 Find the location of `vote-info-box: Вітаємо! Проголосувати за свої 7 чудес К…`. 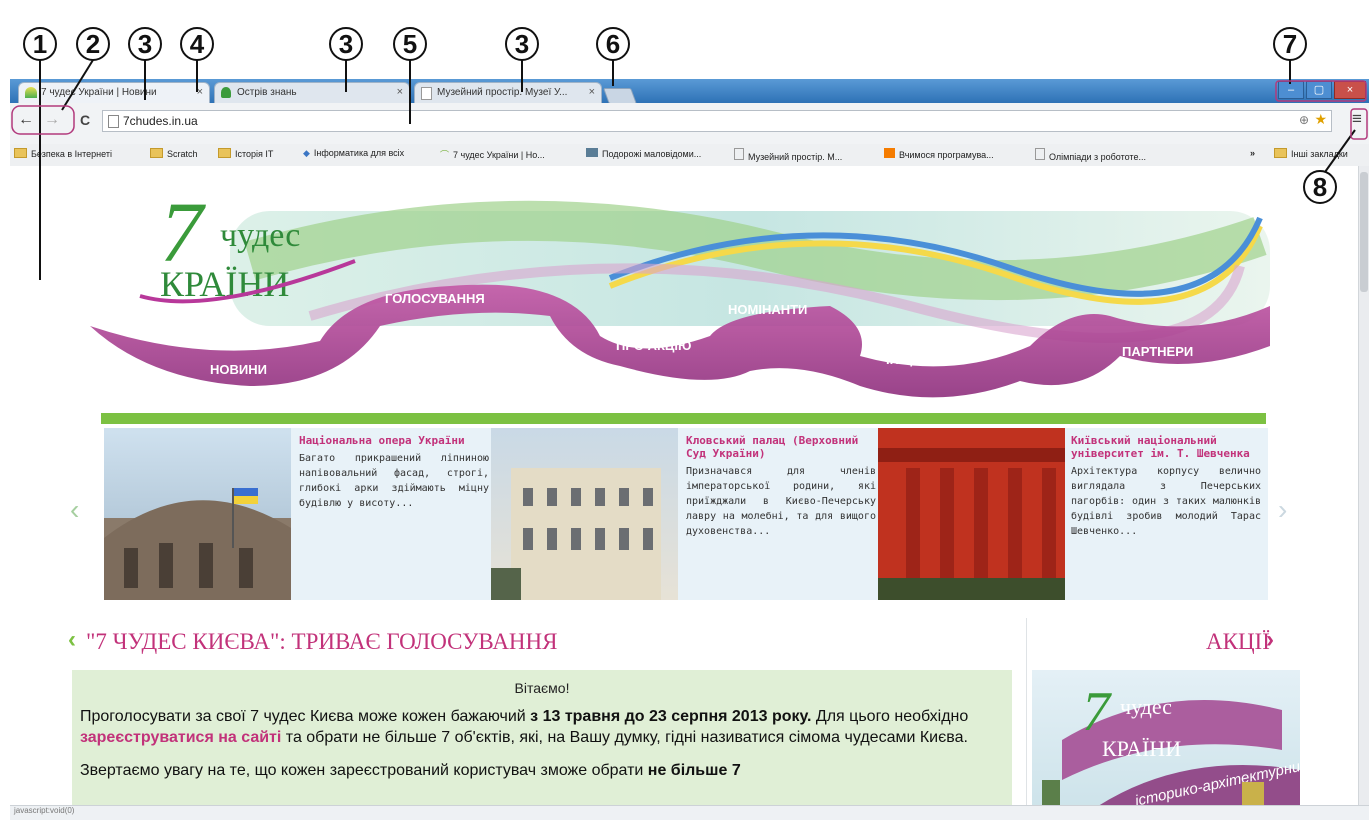

vote-info-box: Вітаємо! Проголосувати за свої 7 чудес К… is located at coordinates (542, 738).